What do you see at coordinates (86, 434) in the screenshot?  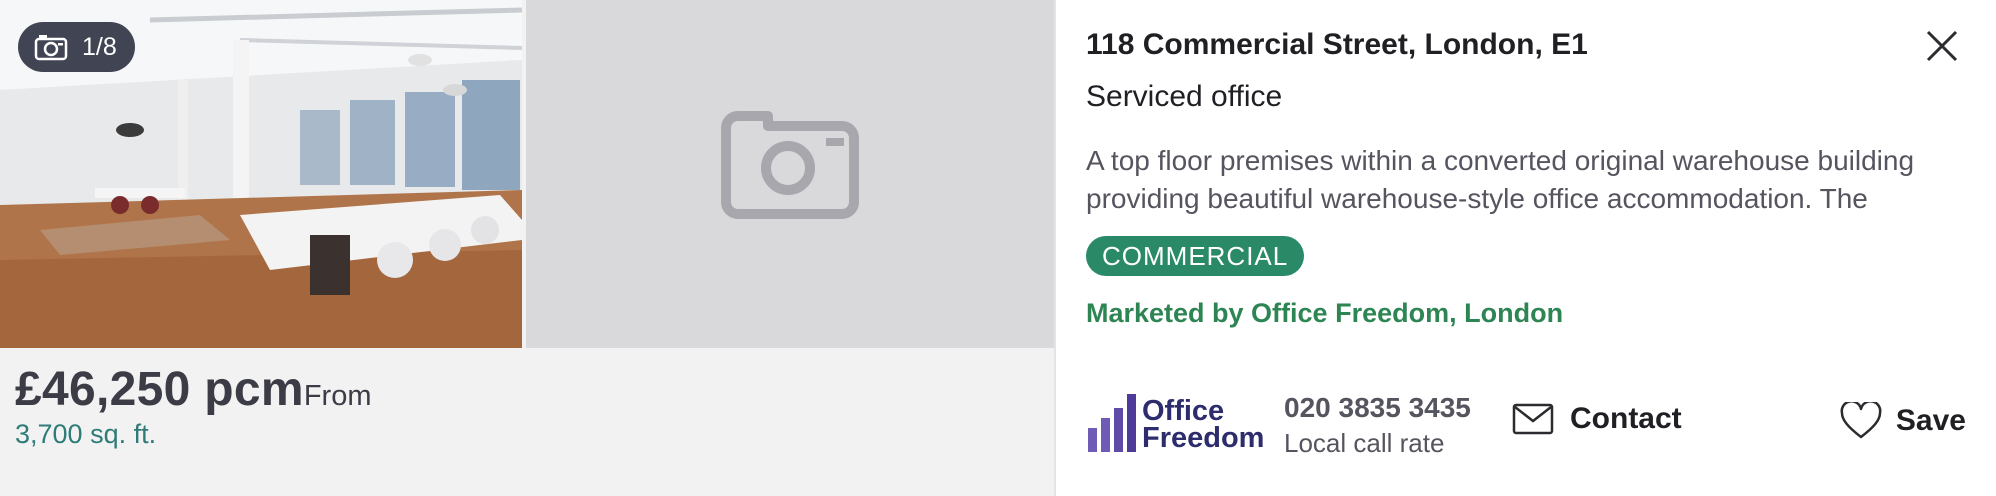 I see `floor-area: 3,700 sq. ft.` at bounding box center [86, 434].